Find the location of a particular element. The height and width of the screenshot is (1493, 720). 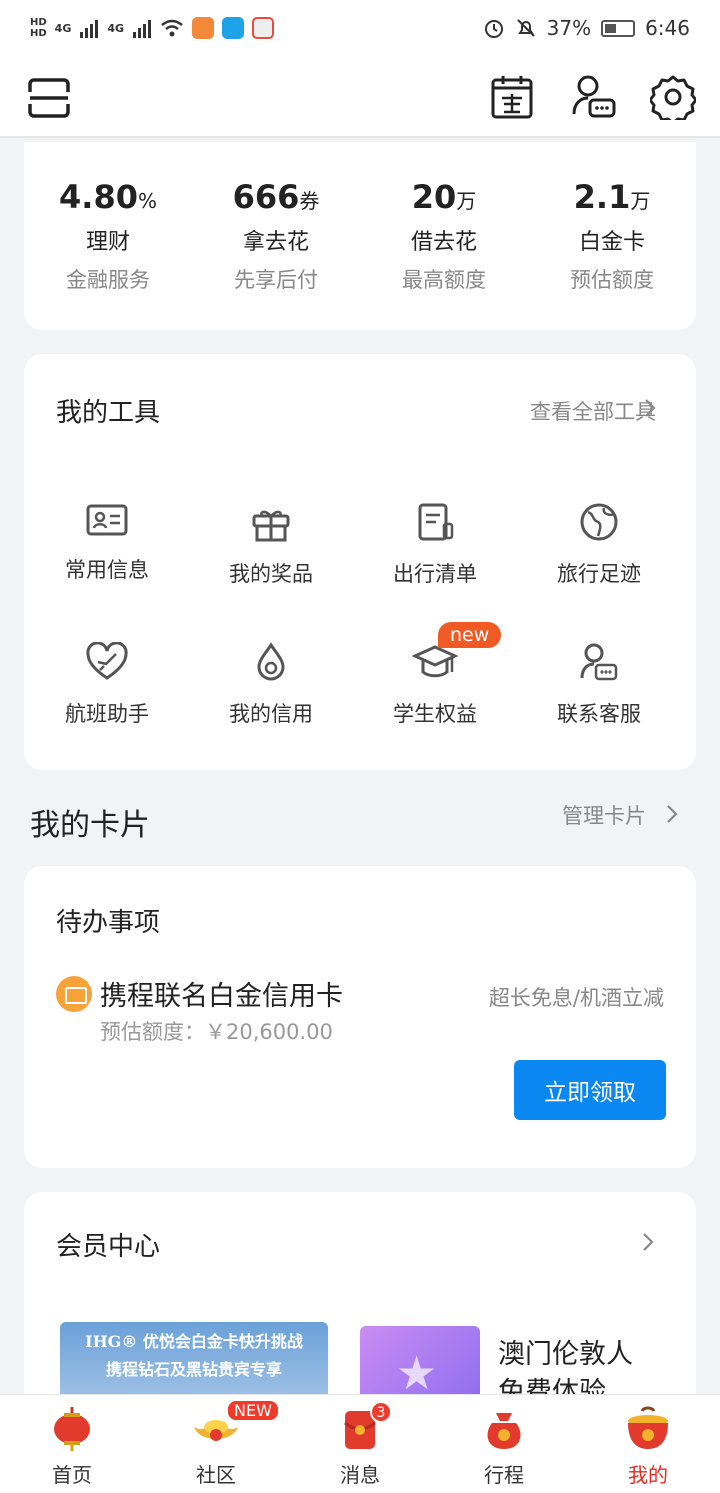

tool-my-prizes: 我的奖品 is located at coordinates (271, 545).